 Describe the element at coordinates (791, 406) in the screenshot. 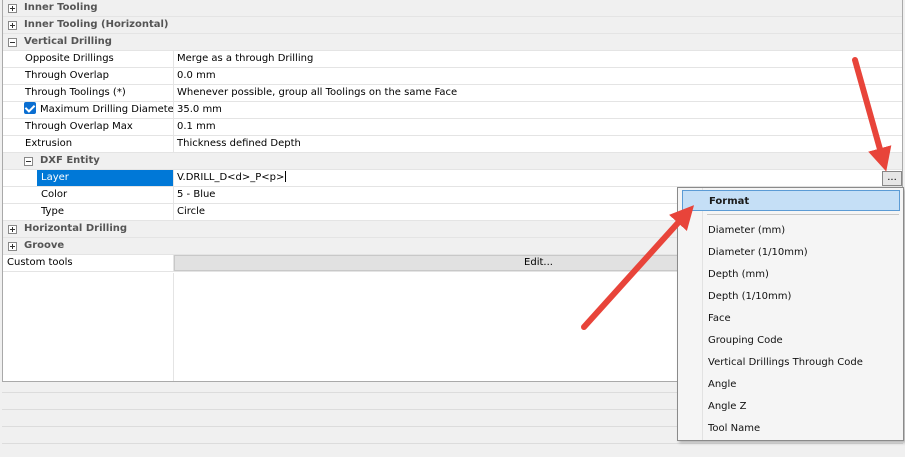

I see `menu-item: Angle Z` at that location.